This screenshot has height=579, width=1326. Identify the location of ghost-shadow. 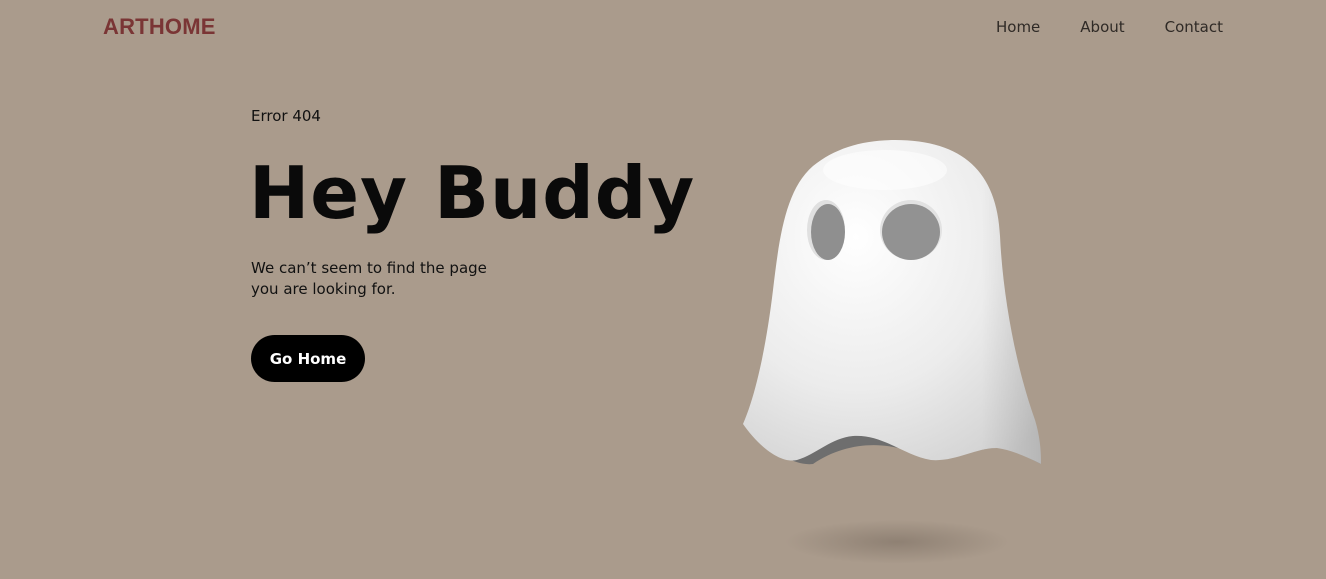
(897, 542).